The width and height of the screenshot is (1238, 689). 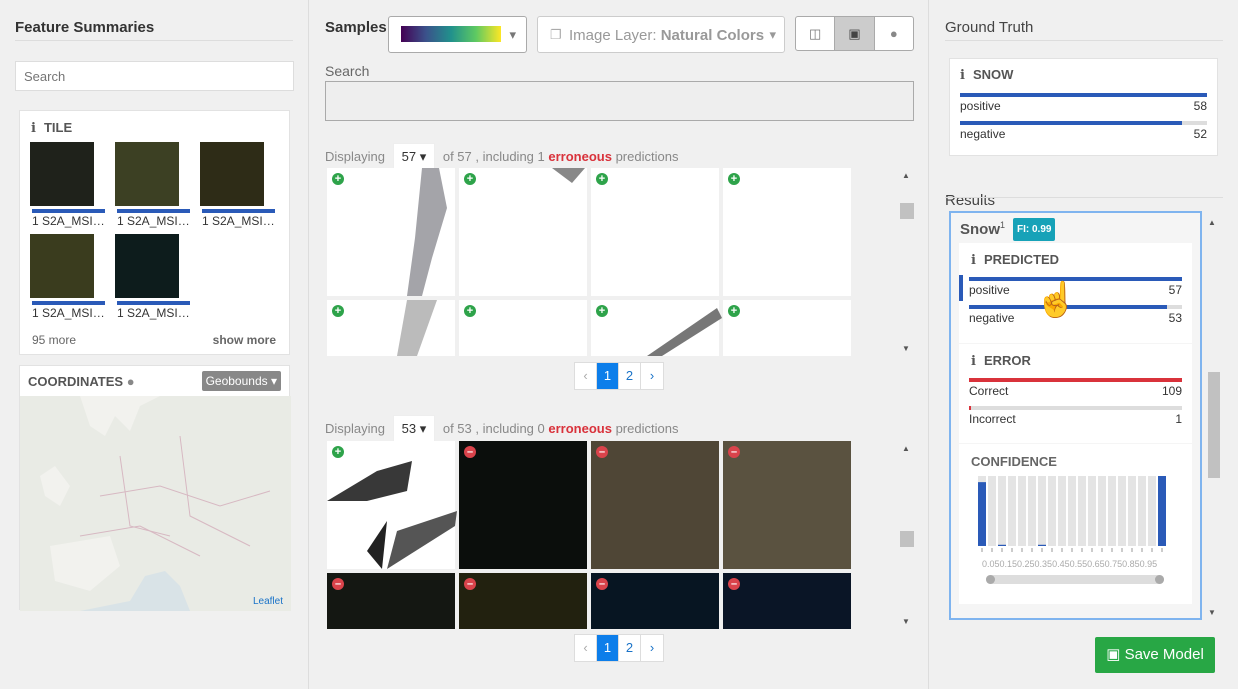 I want to click on geobounds-dropdown: Geobounds ▾, so click(x=241, y=381).